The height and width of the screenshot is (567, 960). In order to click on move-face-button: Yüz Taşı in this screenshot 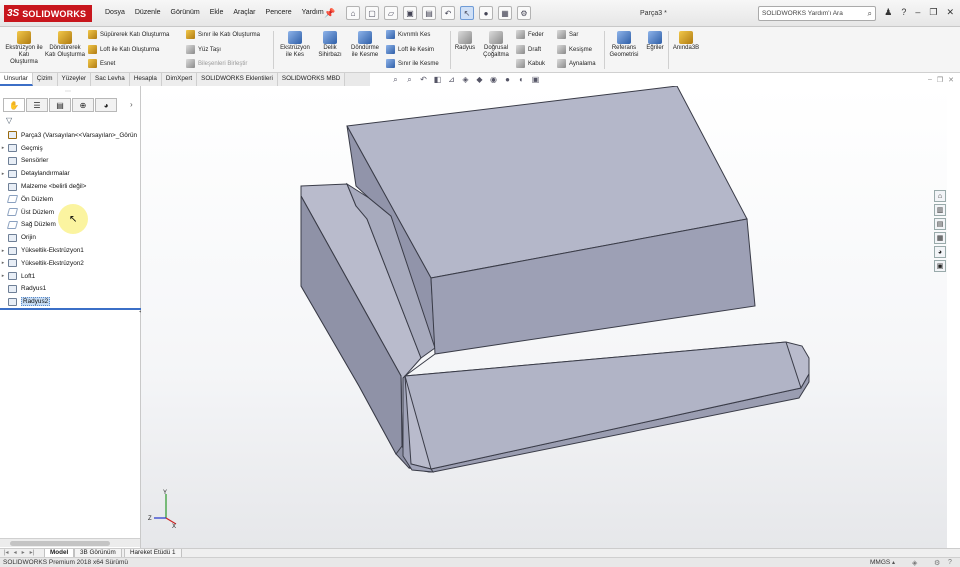, I will do `click(203, 49)`.